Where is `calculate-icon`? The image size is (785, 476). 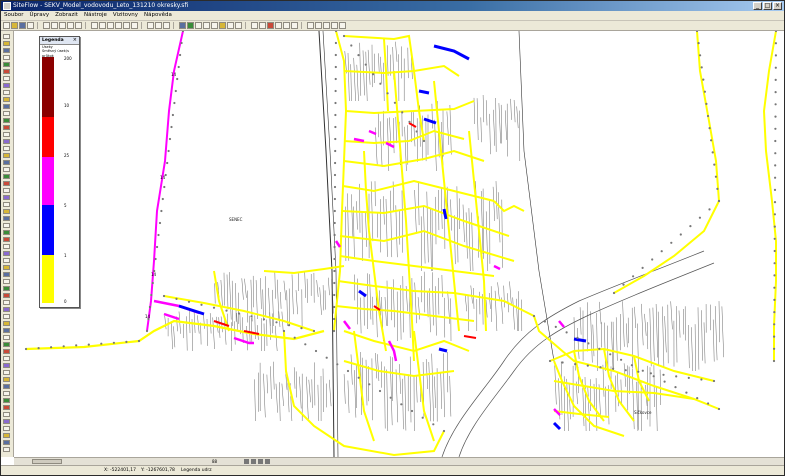 calculate-icon is located at coordinates (270, 25).